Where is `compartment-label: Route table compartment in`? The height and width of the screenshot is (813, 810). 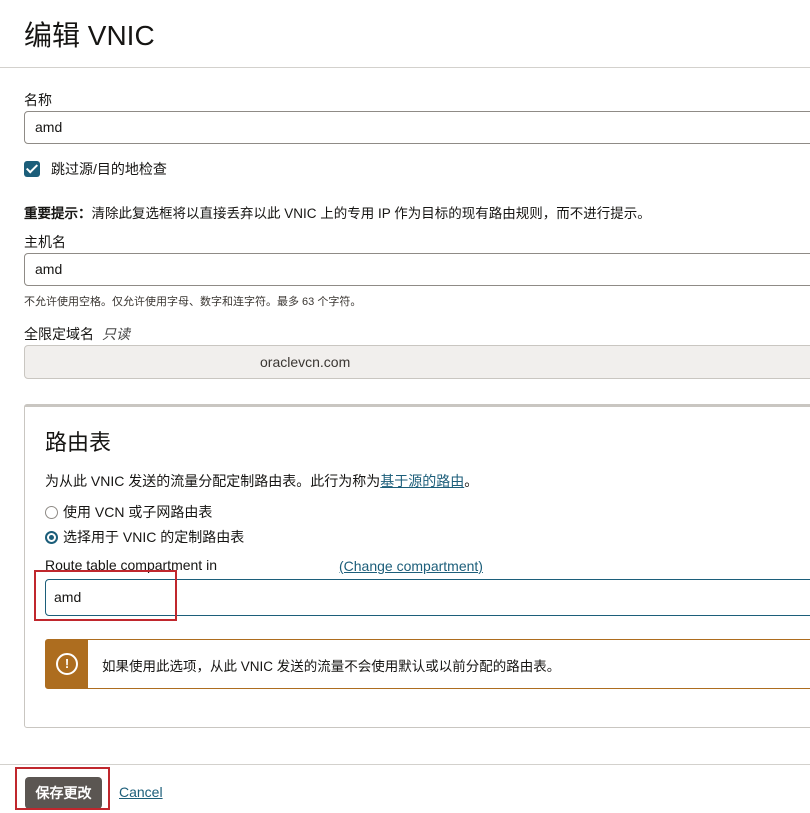 compartment-label: Route table compartment in is located at coordinates (131, 565).